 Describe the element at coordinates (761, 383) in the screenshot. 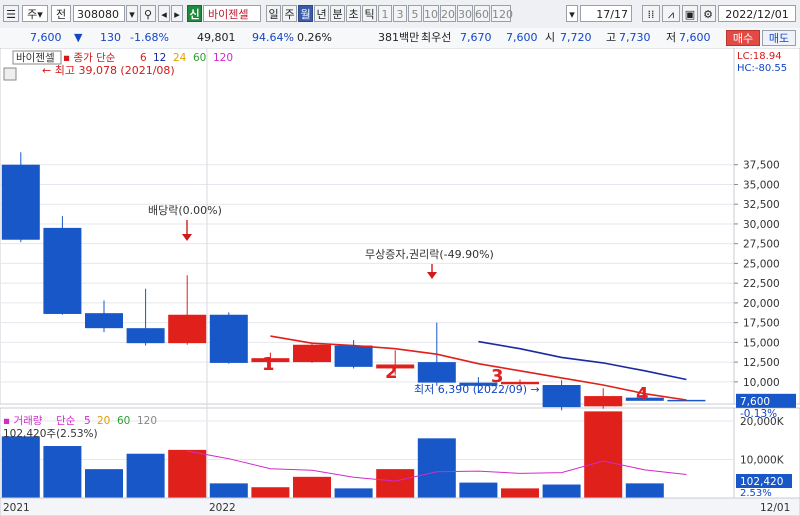

I see `price-tick-label: 10,000` at that location.